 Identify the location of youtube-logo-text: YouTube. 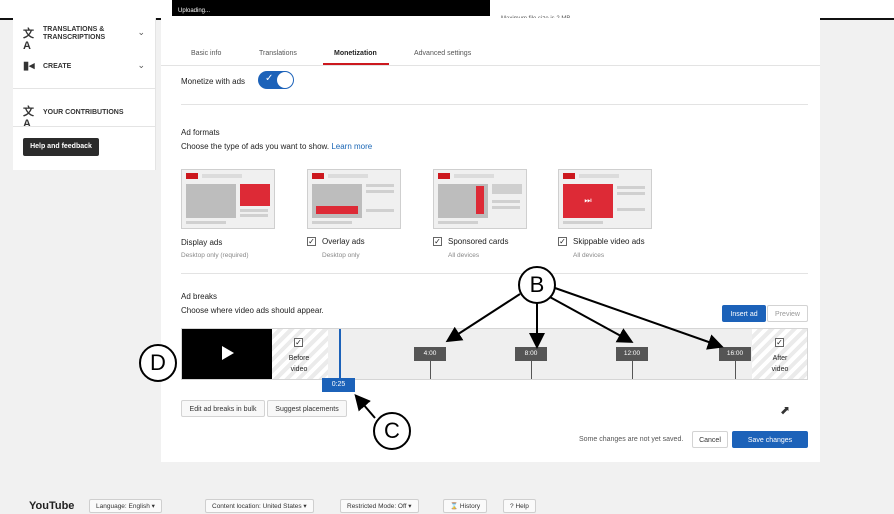
(52, 506).